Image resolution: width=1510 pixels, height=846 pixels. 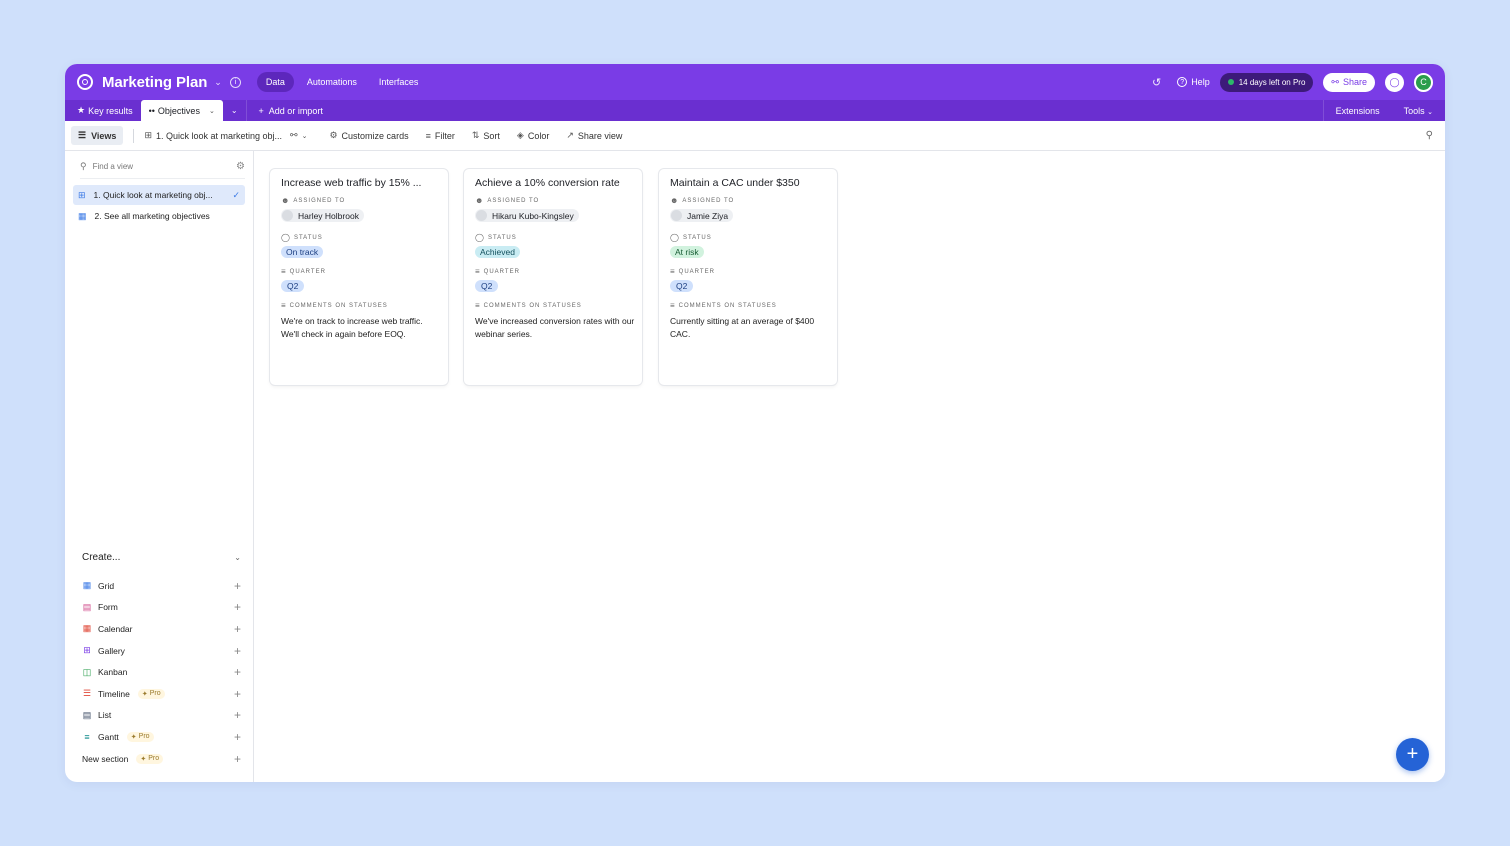 What do you see at coordinates (235, 82) in the screenshot?
I see `info-icon: i` at bounding box center [235, 82].